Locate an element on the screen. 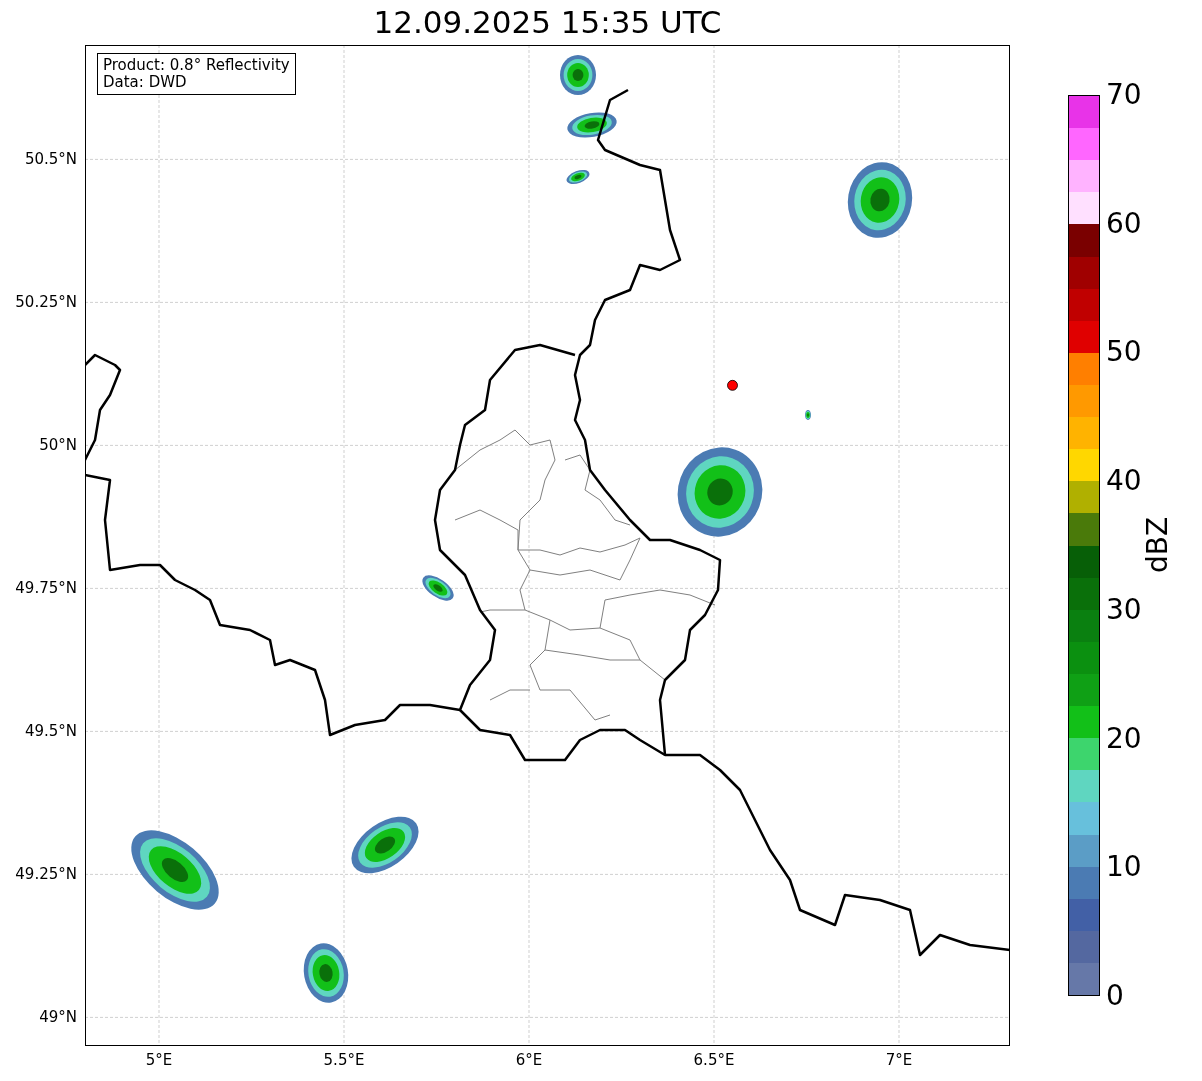  latitude-tick-label: 49.25°N is located at coordinates (46, 875).